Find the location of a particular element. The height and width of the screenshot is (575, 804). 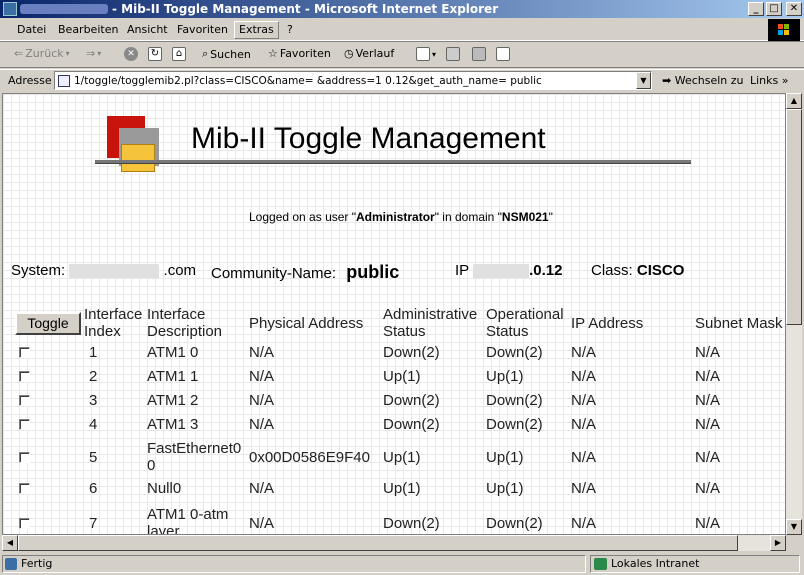

menu-extras: Extras is located at coordinates (256, 30).